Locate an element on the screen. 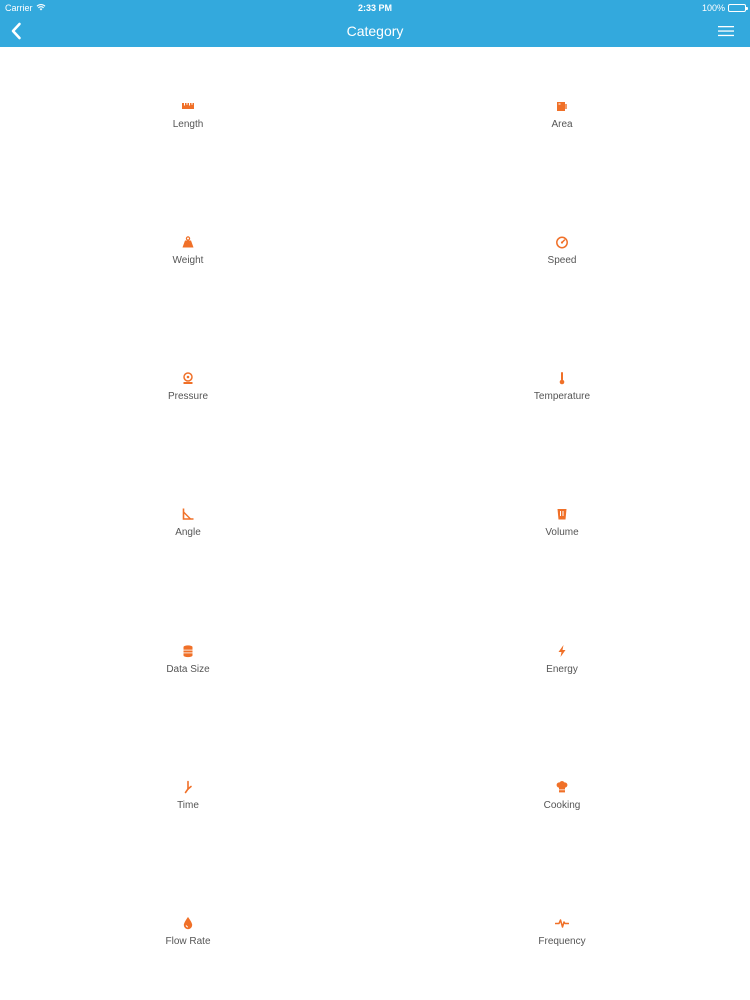 The height and width of the screenshot is (1000, 750). angle-icon is located at coordinates (188, 514).